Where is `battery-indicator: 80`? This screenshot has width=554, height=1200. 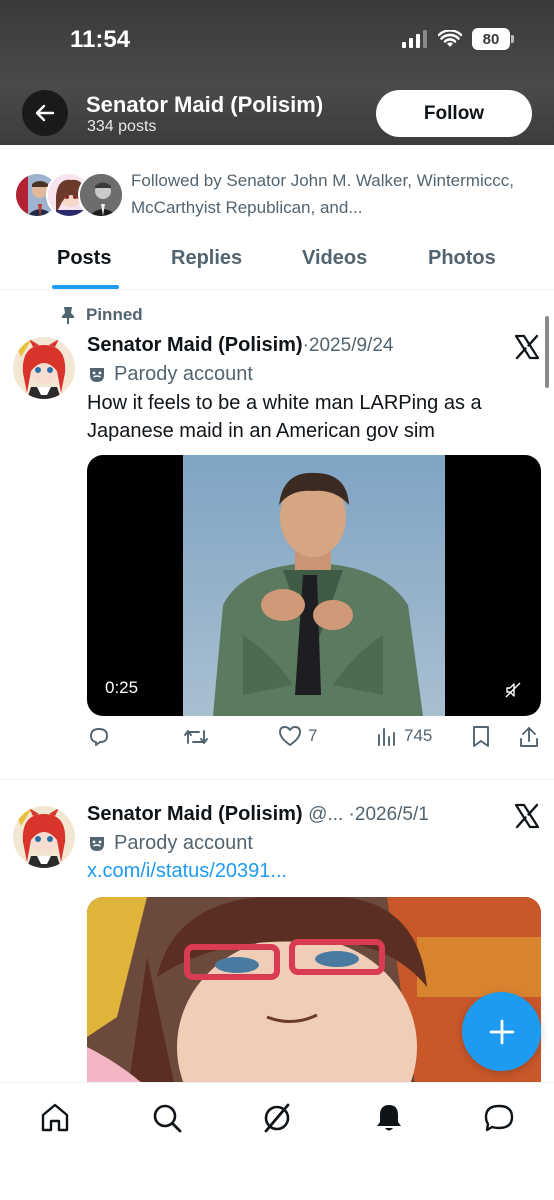 battery-indicator: 80 is located at coordinates (493, 39).